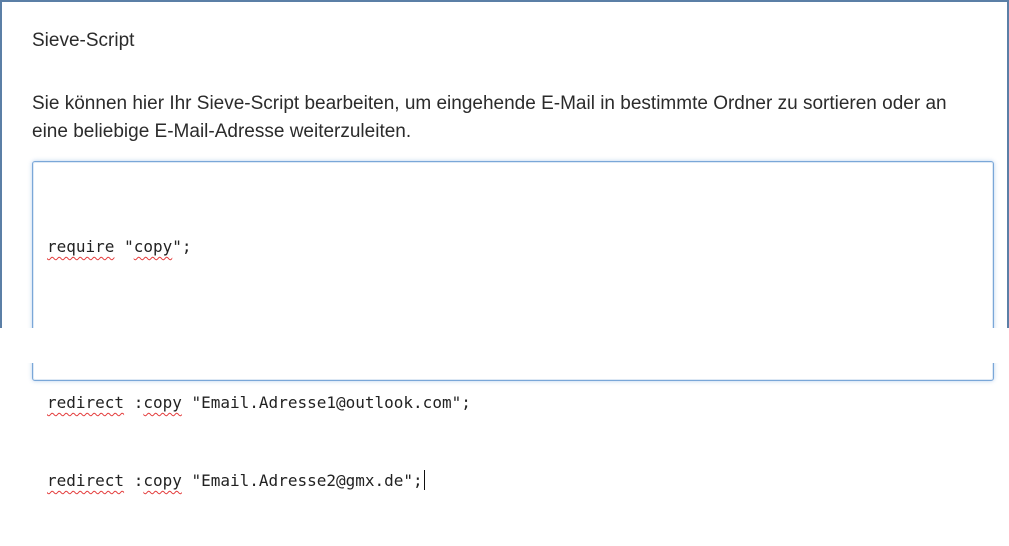 Image resolution: width=1009 pixels, height=546 pixels. What do you see at coordinates (81, 246) in the screenshot?
I see `keyword-require: require` at bounding box center [81, 246].